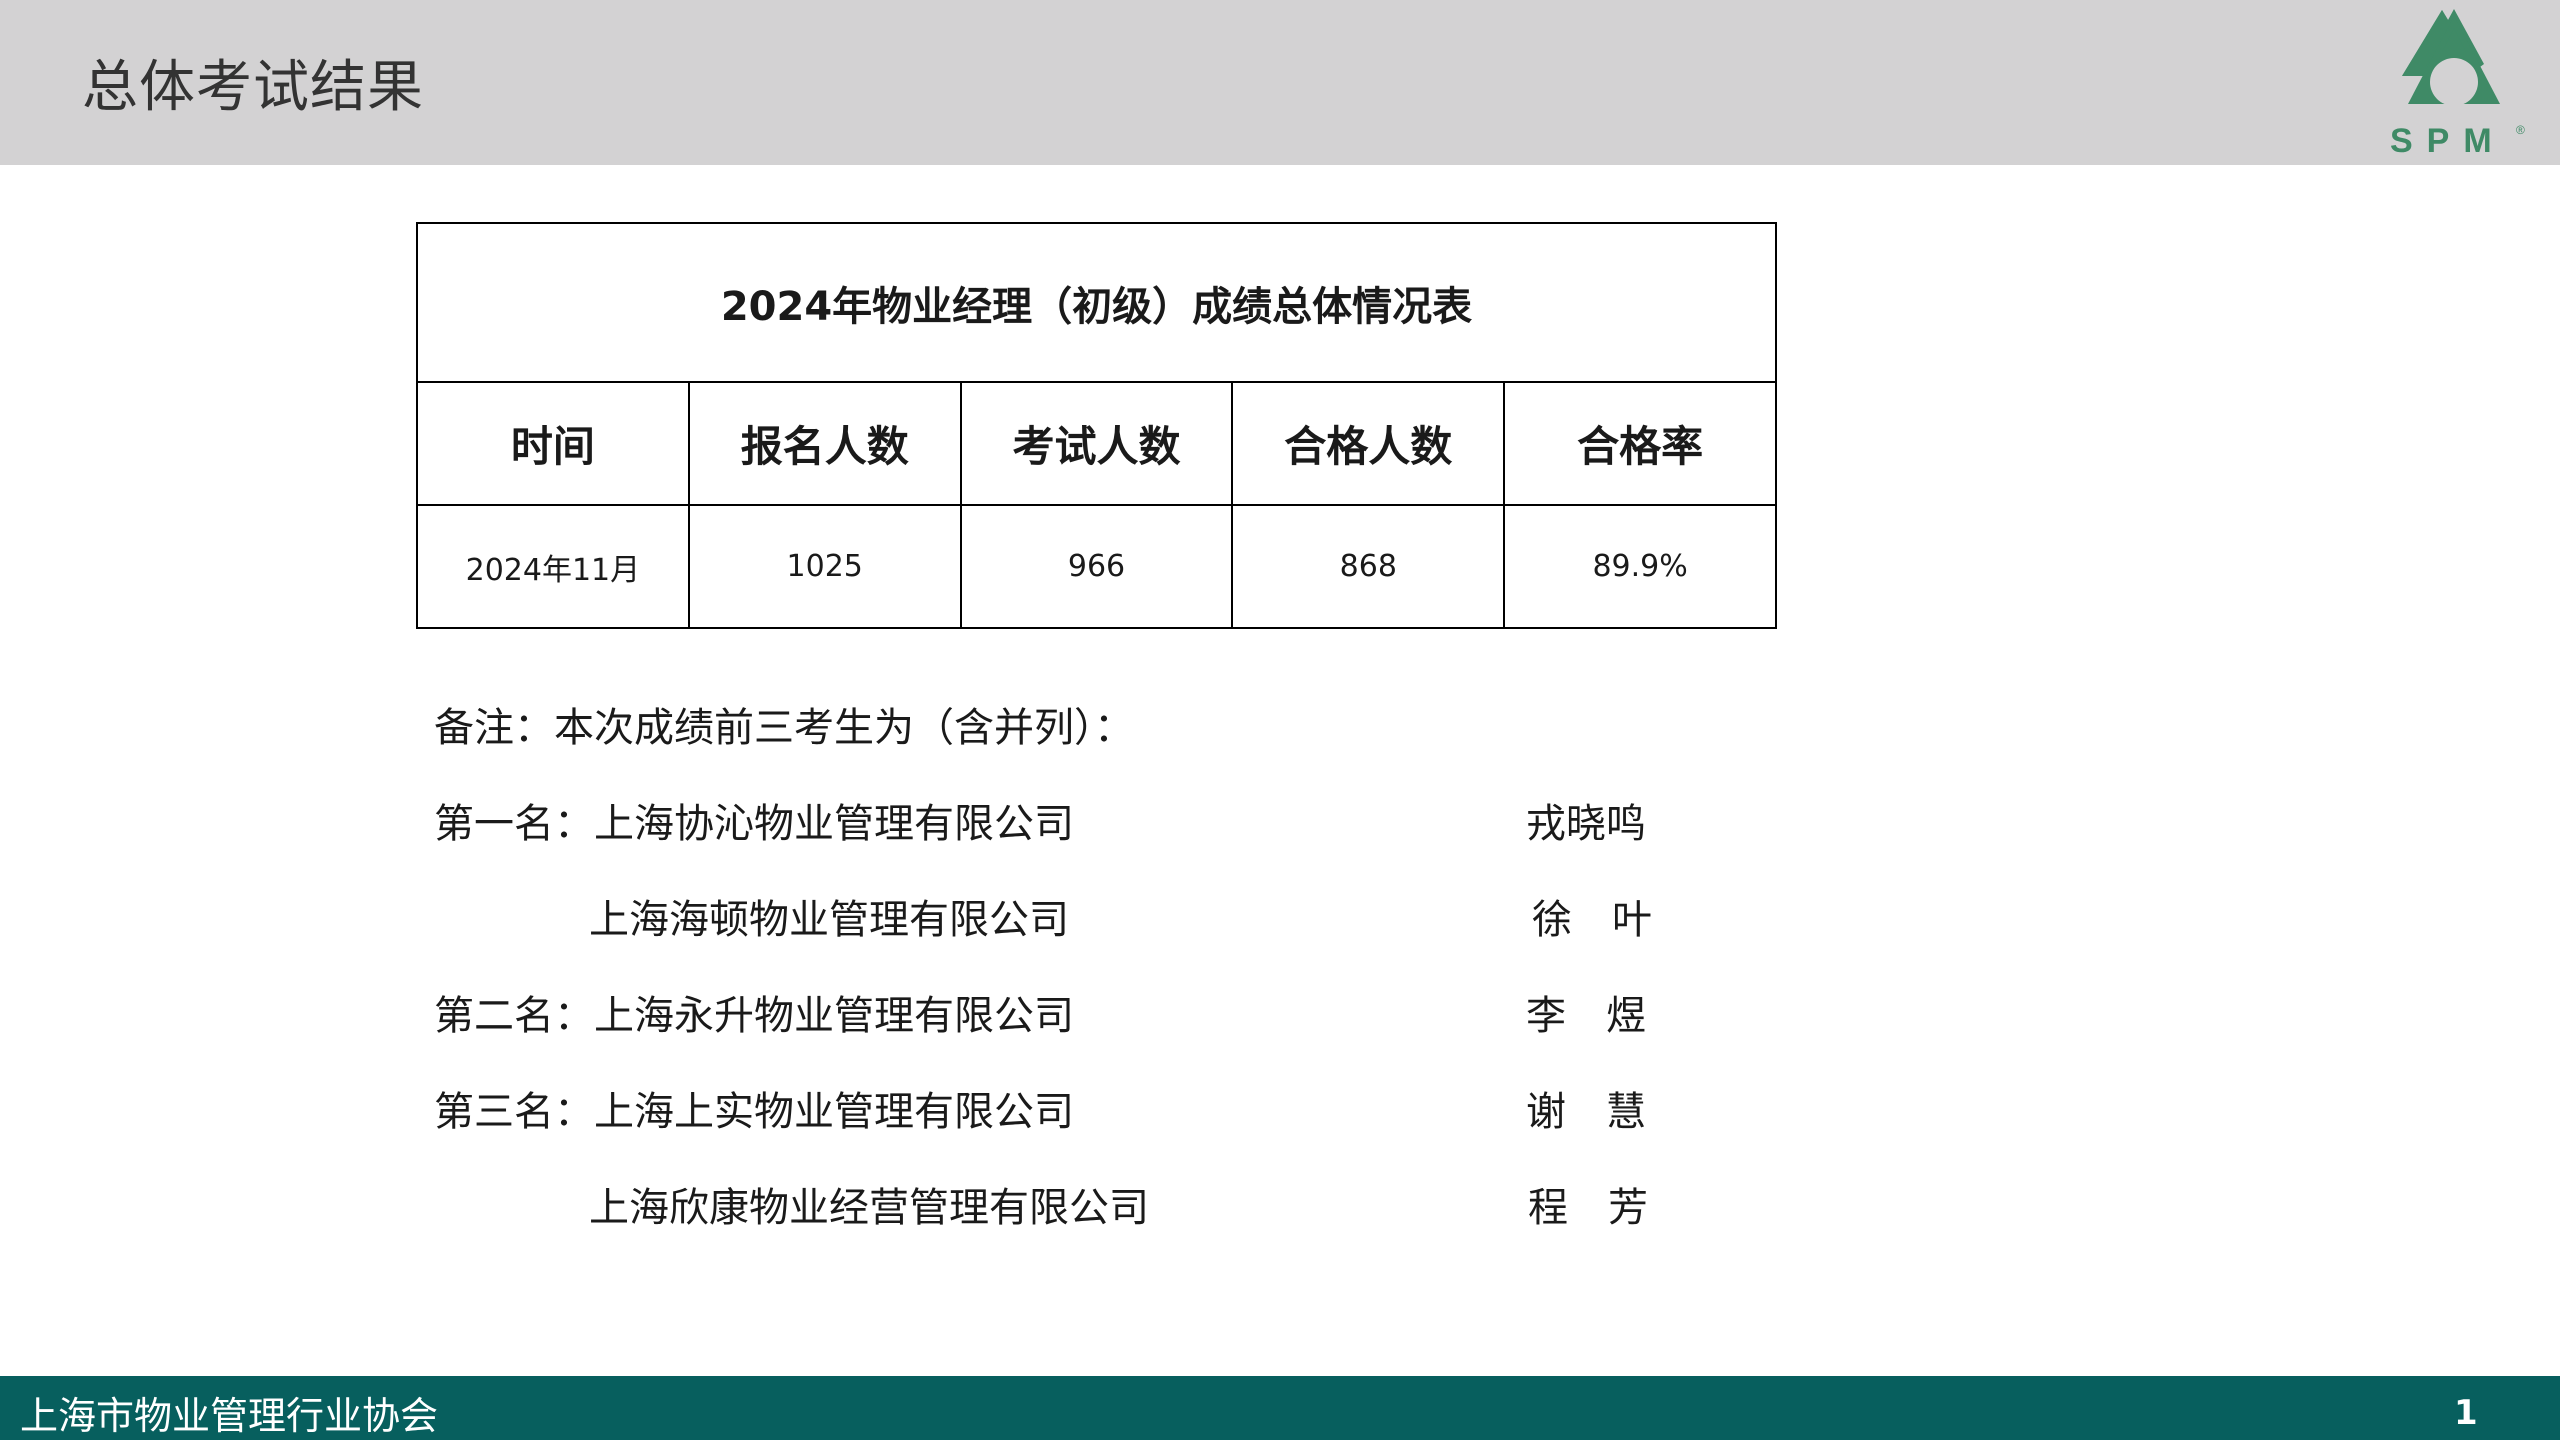  Describe the element at coordinates (834, 824) in the screenshot. I see `company-name: 上海协沁物业管理有限公司` at that location.